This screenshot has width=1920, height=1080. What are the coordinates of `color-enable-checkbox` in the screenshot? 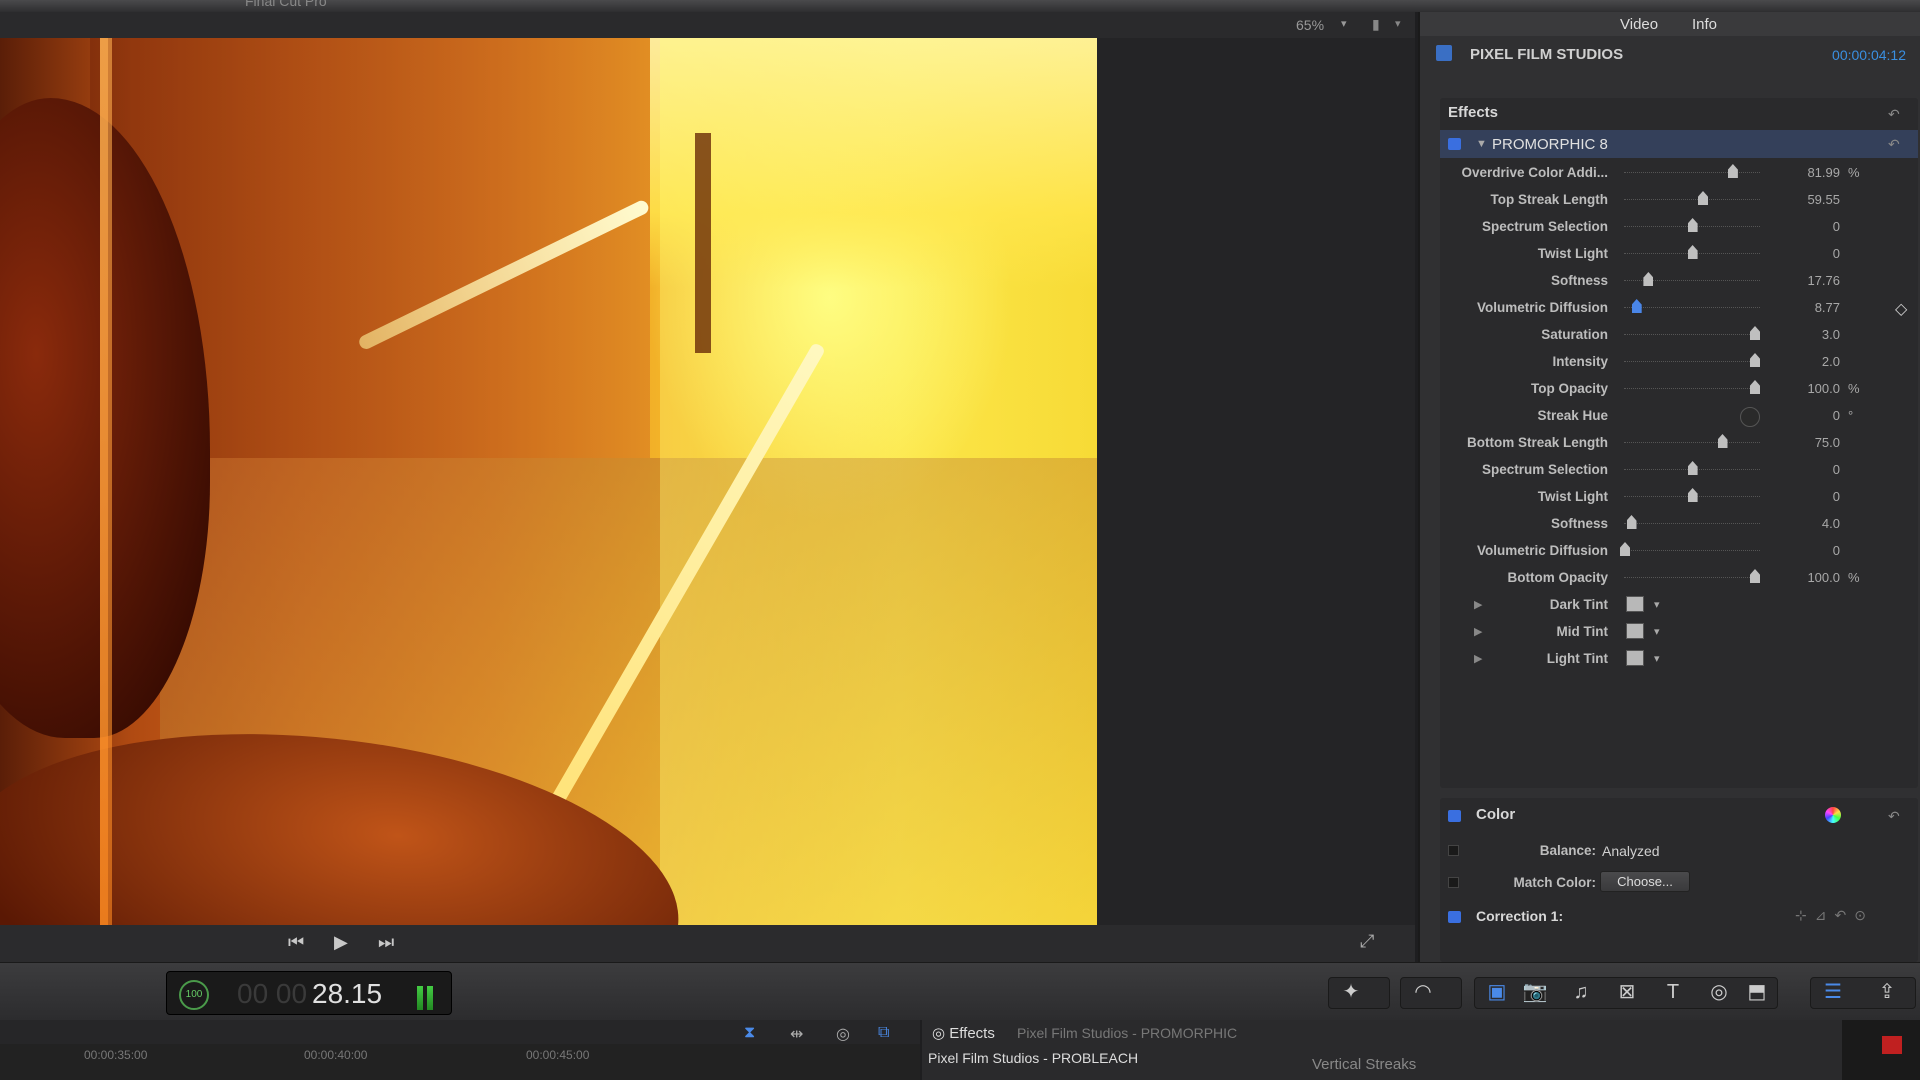 It's located at (1454, 816).